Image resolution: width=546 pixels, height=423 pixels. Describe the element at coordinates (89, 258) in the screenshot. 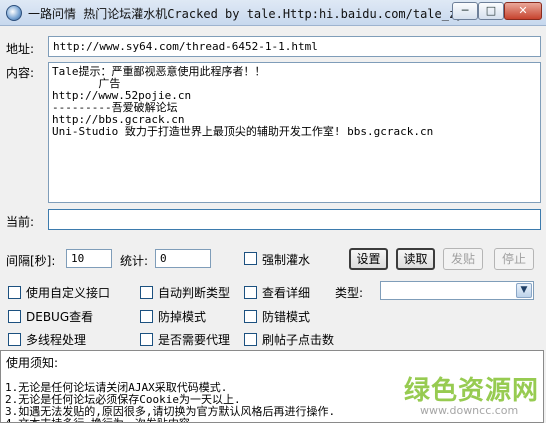

I see `interval-input: 10` at that location.